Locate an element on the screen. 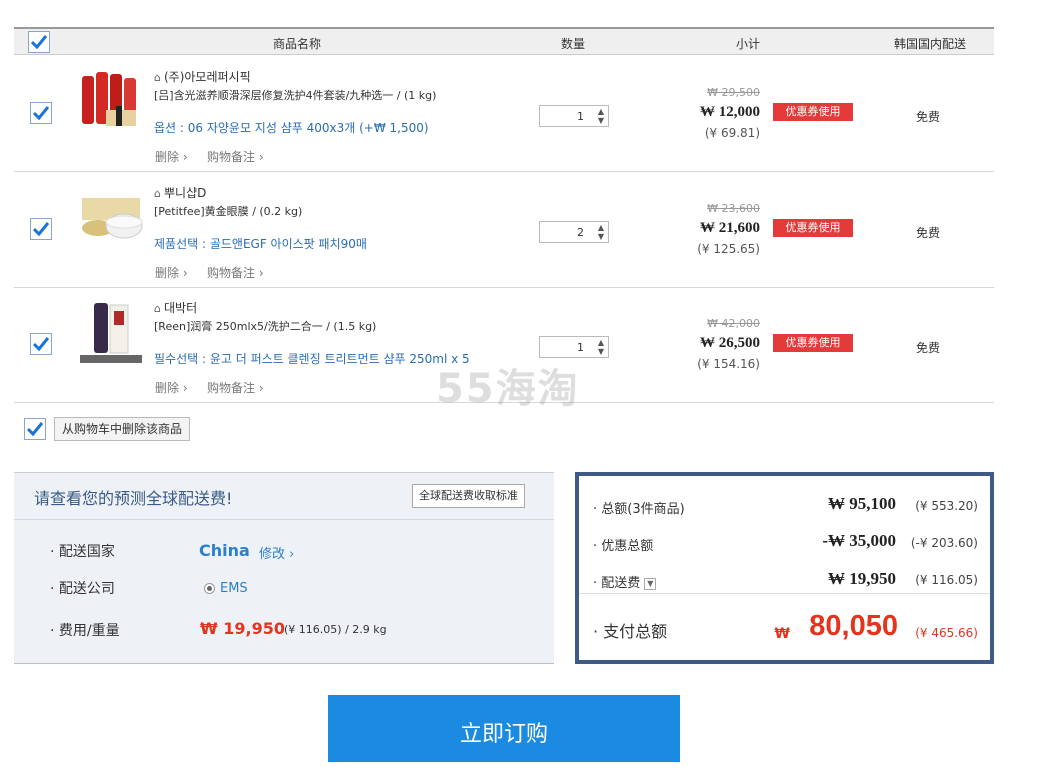  shipping-fee-value: ₩ 19,950 is located at coordinates (862, 578).